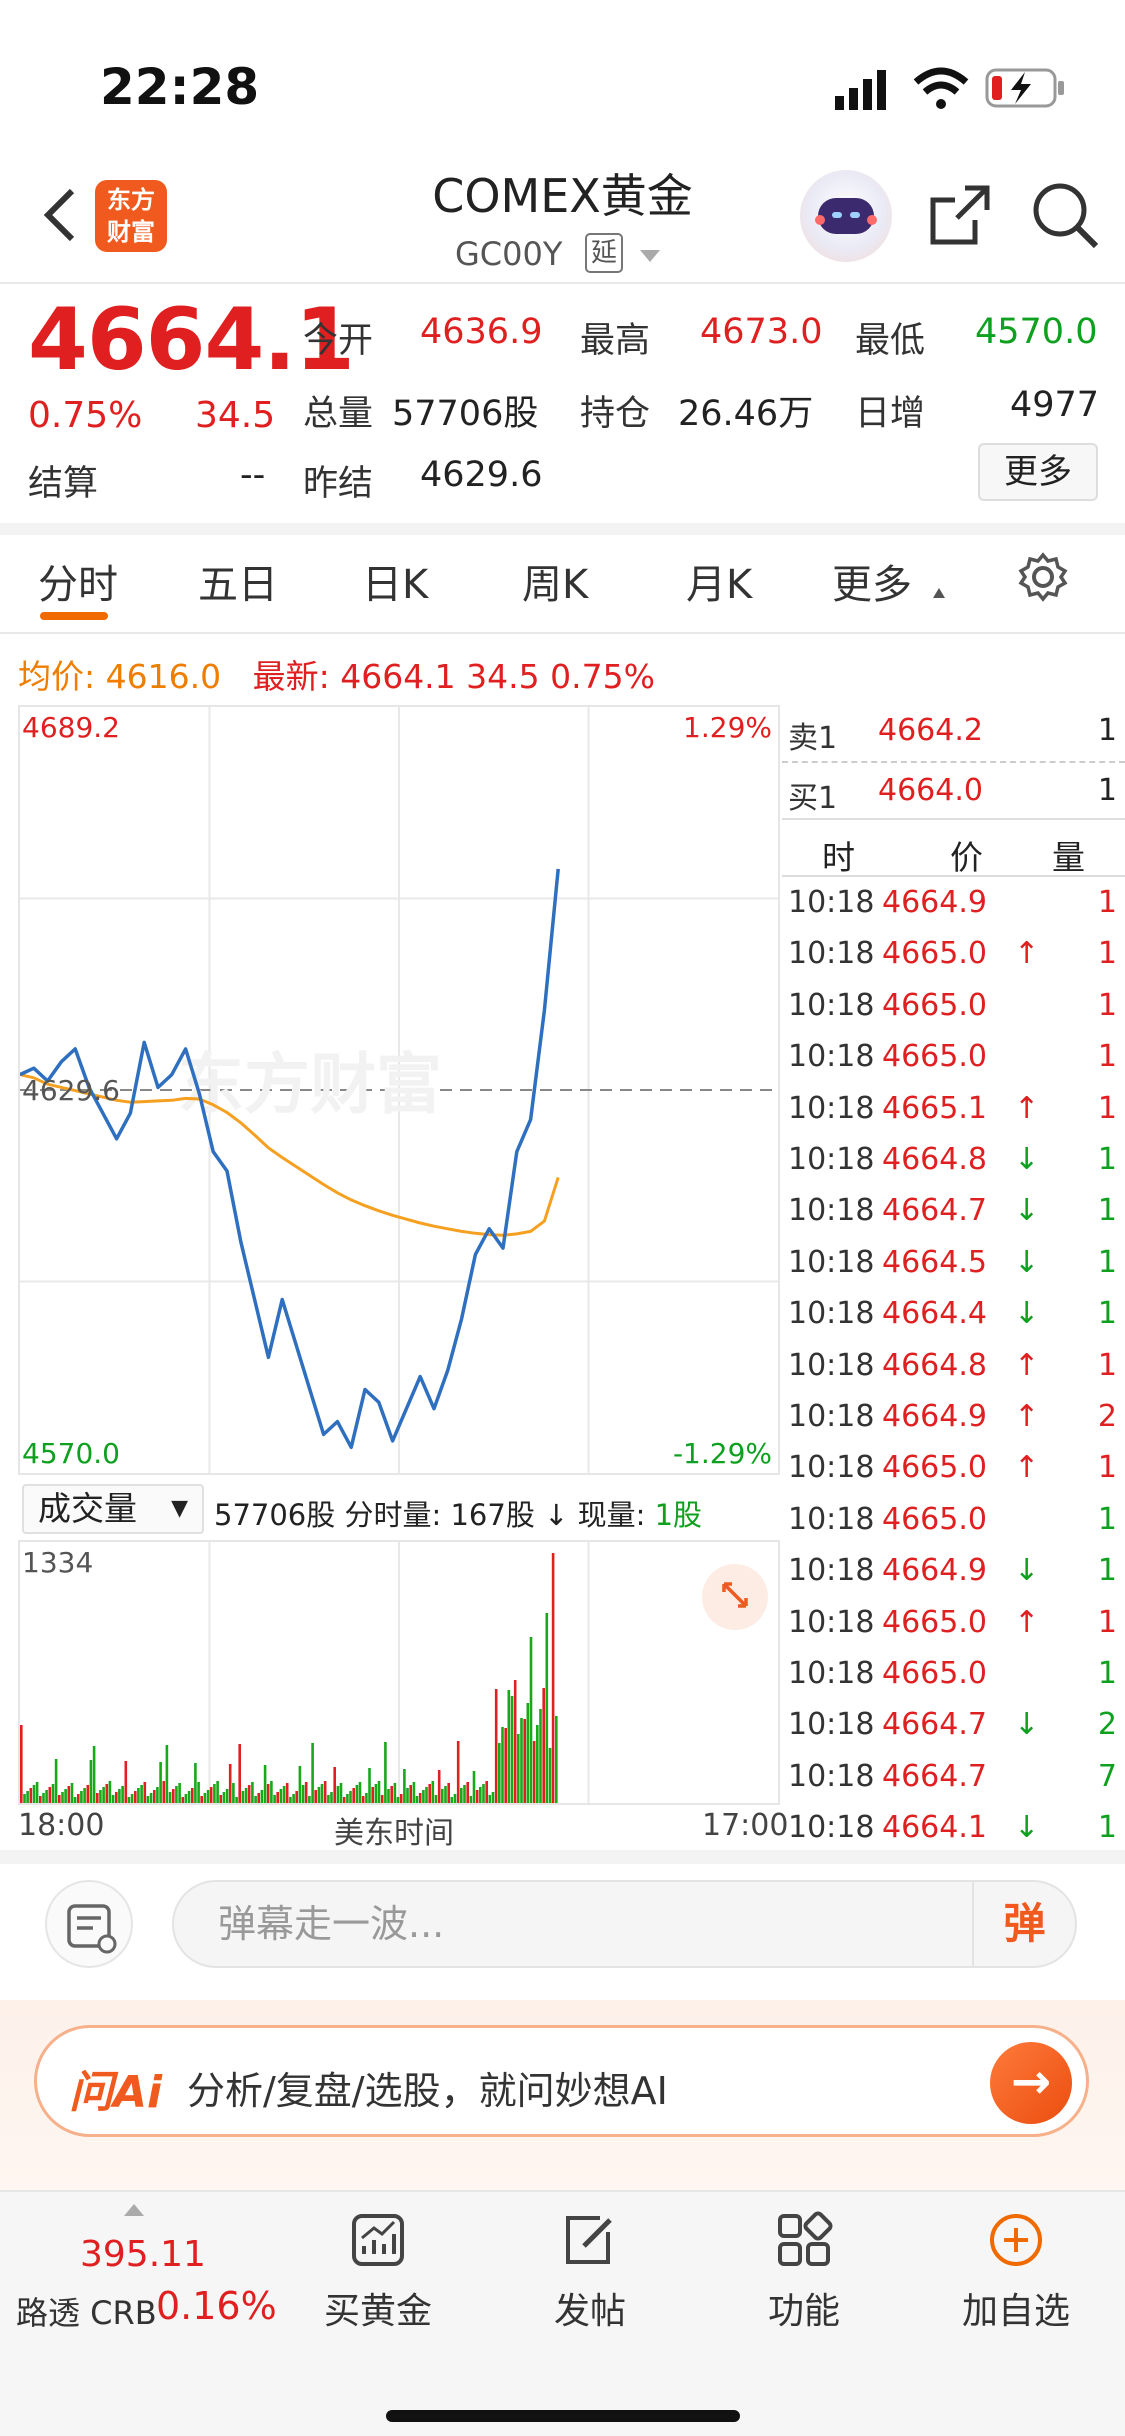  Describe the element at coordinates (78, 581) in the screenshot. I see `tab-intraday: 分时` at that location.